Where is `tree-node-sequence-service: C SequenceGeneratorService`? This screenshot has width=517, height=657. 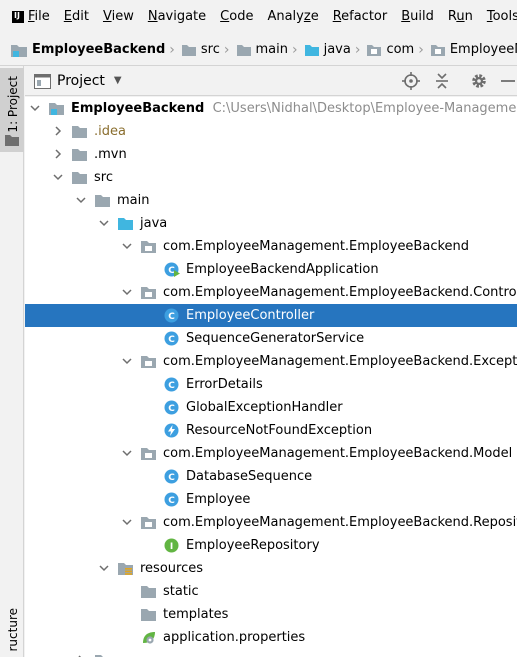 tree-node-sequence-service: C SequenceGeneratorService is located at coordinates (271, 338).